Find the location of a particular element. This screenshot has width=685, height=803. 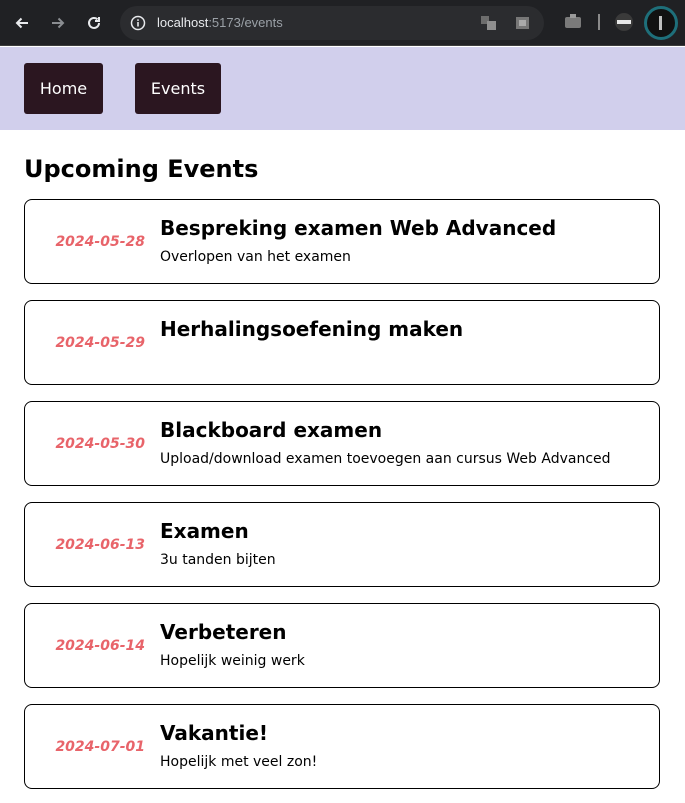

event-description: Hopelijk weinig werk is located at coordinates (232, 661).